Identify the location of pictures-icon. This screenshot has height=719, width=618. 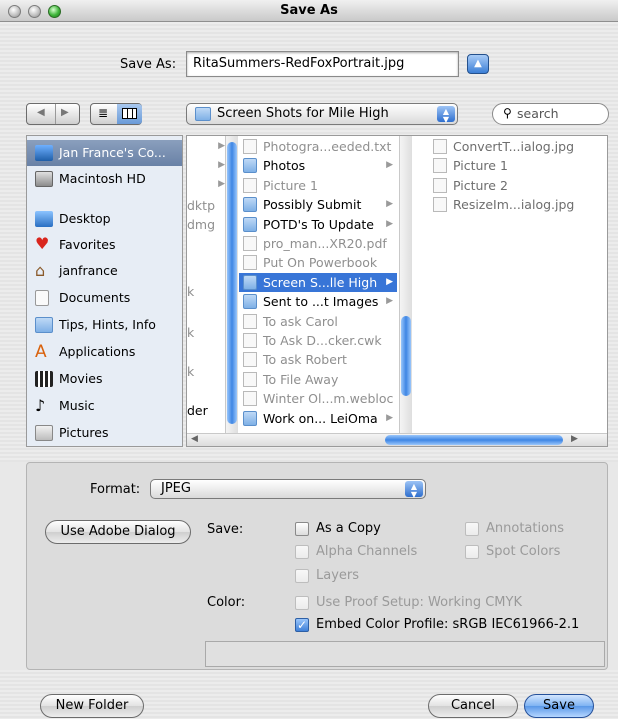
(44, 433).